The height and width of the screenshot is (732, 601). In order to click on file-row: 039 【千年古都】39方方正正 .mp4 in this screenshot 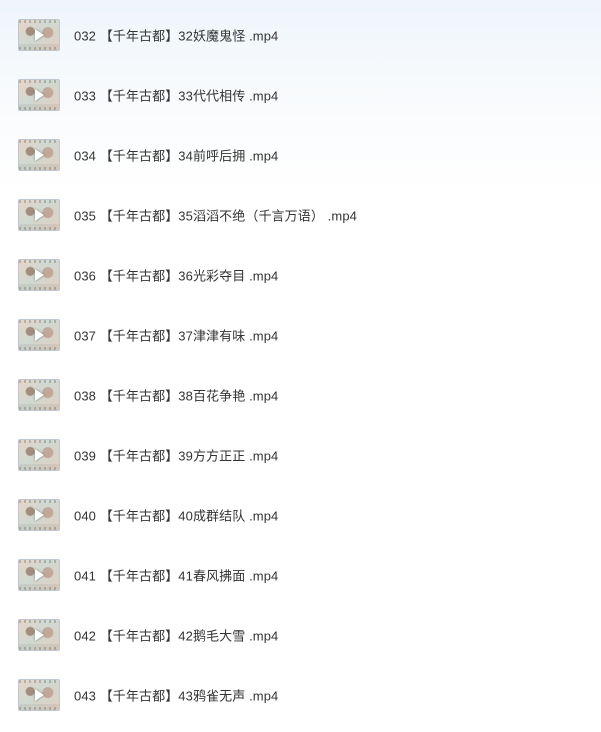, I will do `click(300, 455)`.